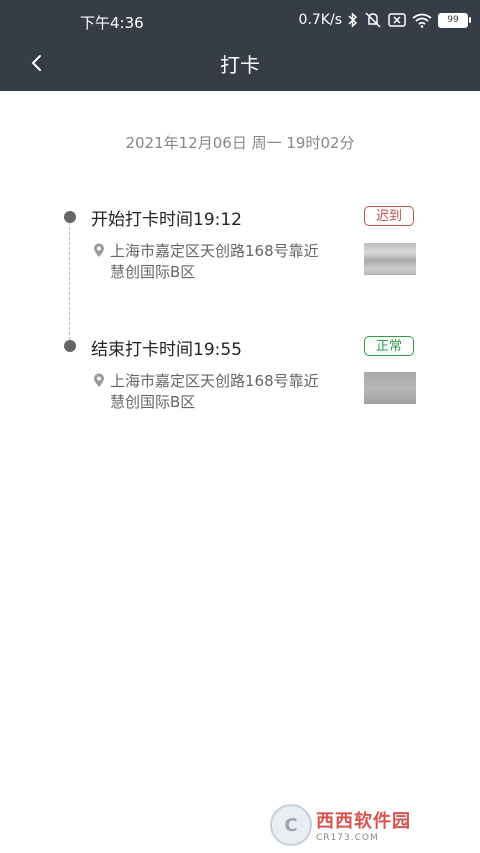  What do you see at coordinates (422, 20) in the screenshot?
I see `wifi-icon` at bounding box center [422, 20].